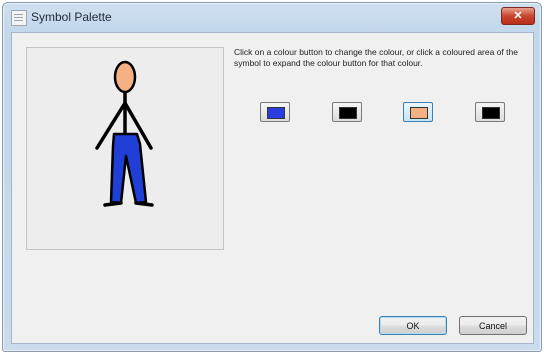 The height and width of the screenshot is (354, 544). I want to click on window-title: Symbol Palette, so click(71, 17).